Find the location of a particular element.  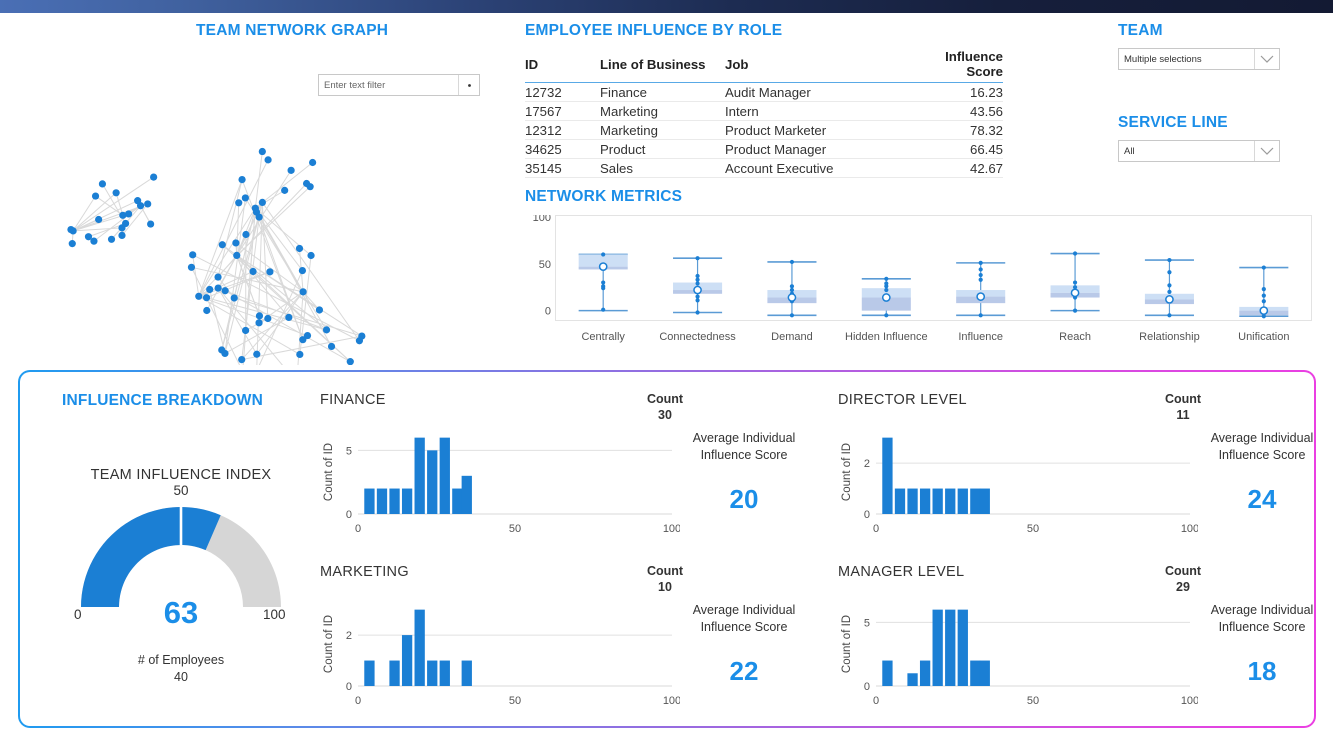

table-header-row: ID Line of Business Job Influence Score is located at coordinates (764, 65).